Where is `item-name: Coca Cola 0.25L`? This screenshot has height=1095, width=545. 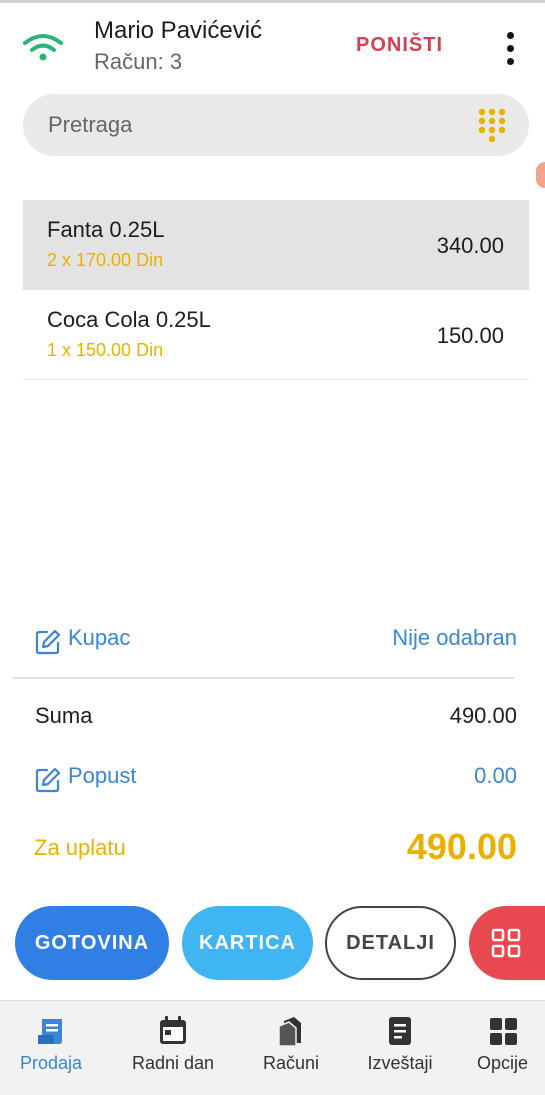
item-name: Coca Cola 0.25L is located at coordinates (129, 319).